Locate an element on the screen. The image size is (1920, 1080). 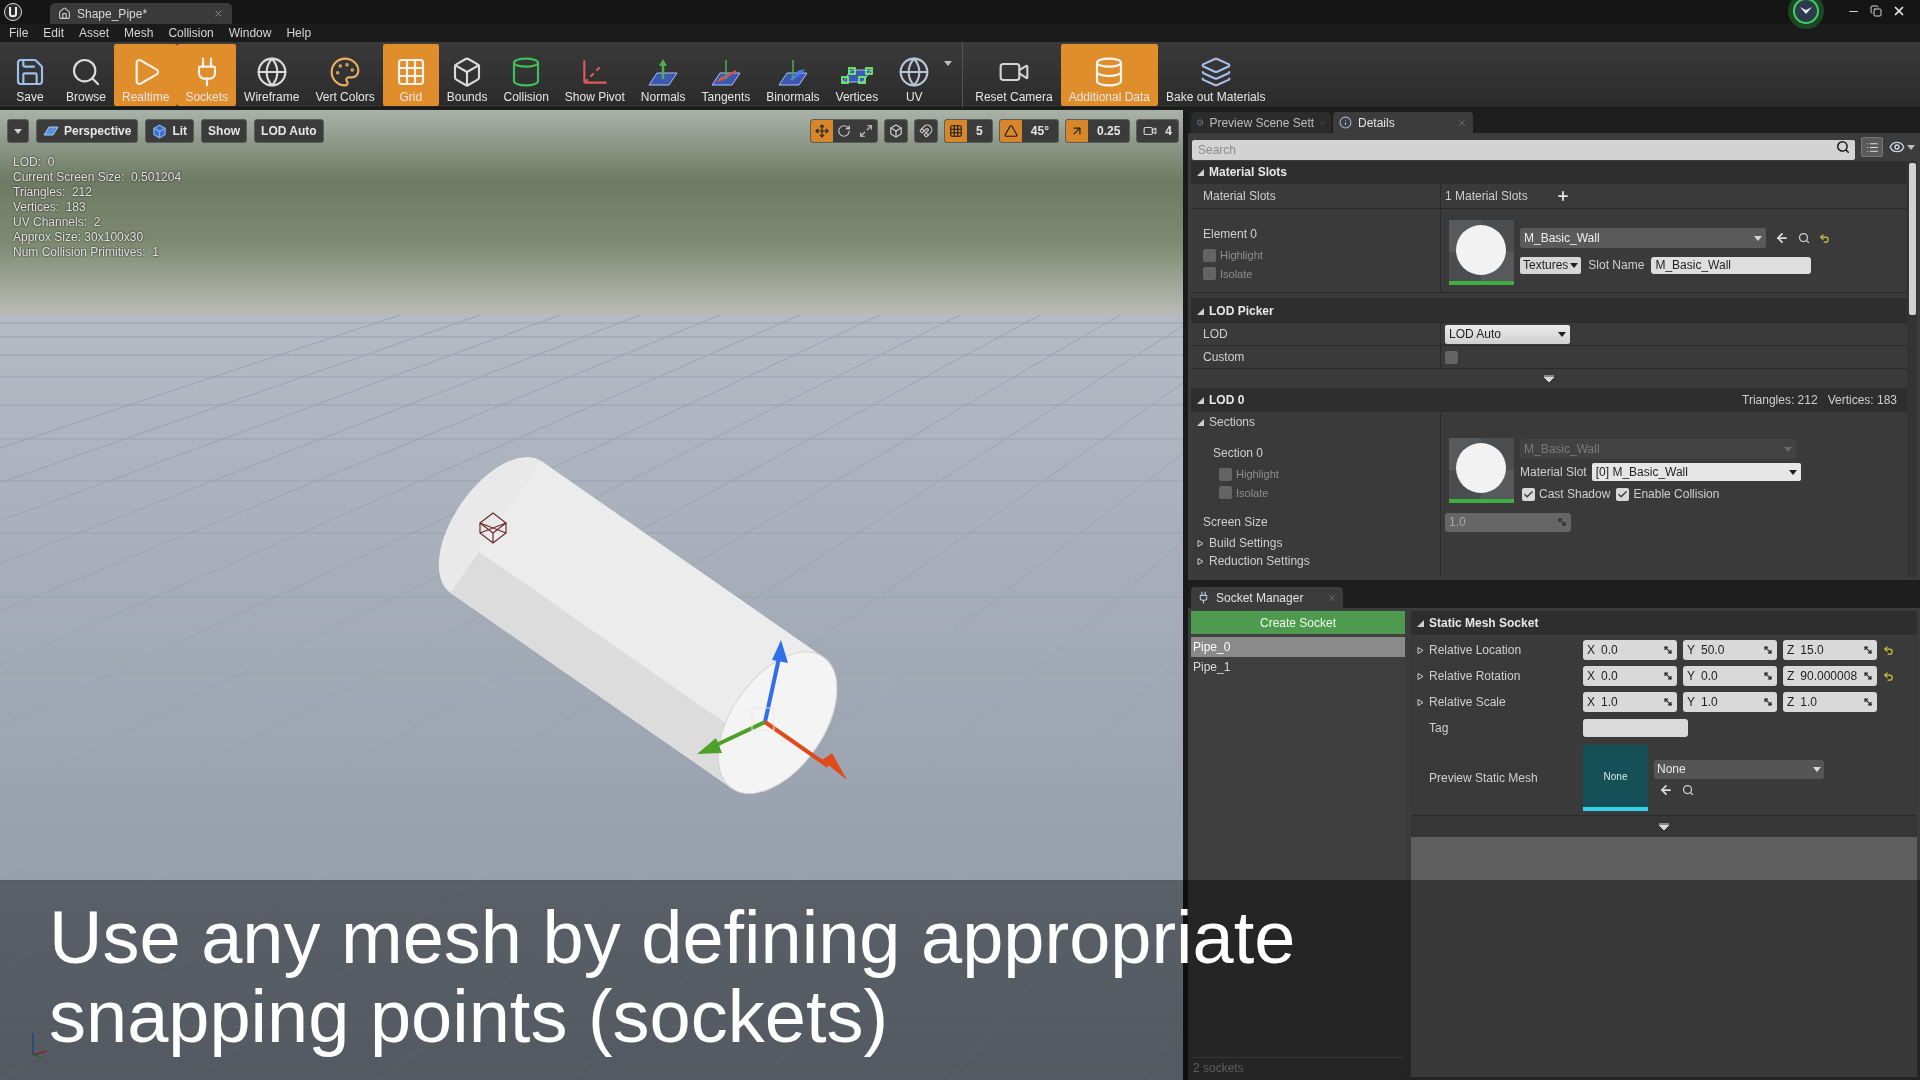
material-slot-dropdown: [0] M_Basic_Wall is located at coordinates (1696, 472).